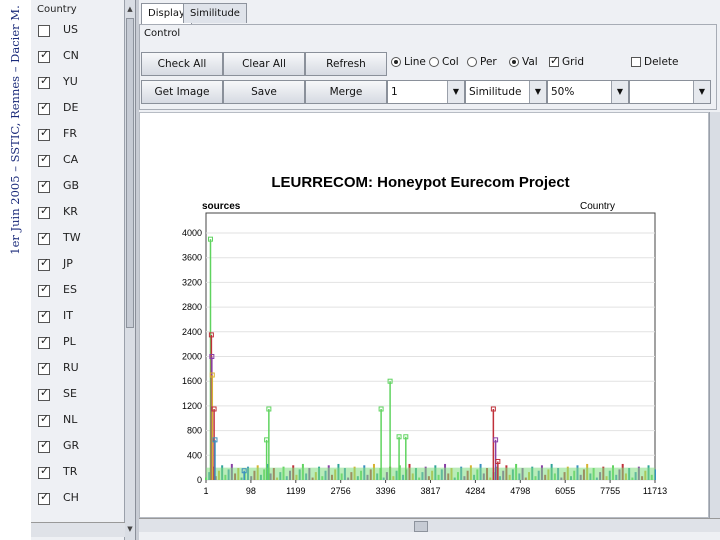  What do you see at coordinates (192, 307) in the screenshot?
I see `y-tick-label: 2800` at bounding box center [192, 307].